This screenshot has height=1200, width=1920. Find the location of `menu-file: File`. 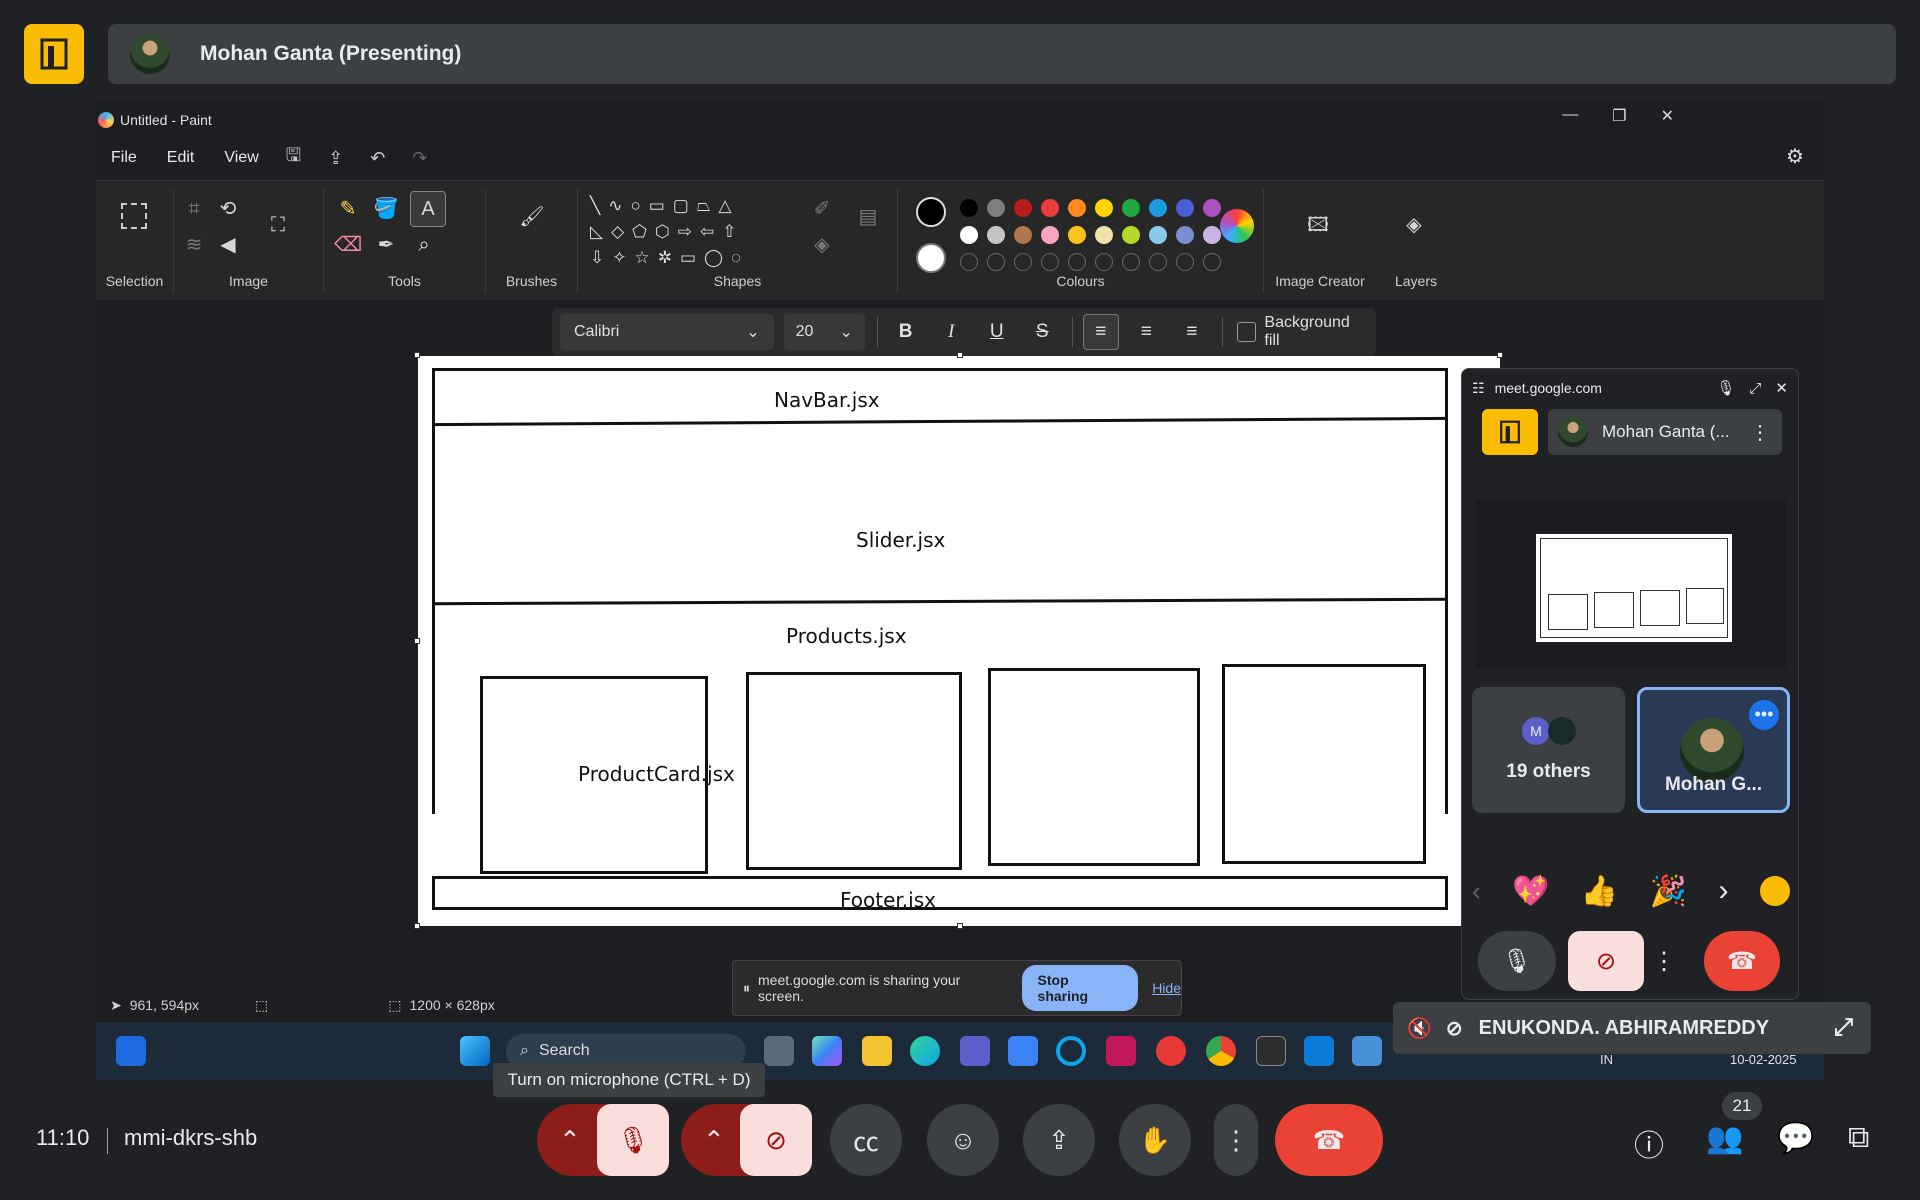

menu-file: File is located at coordinates (124, 158).